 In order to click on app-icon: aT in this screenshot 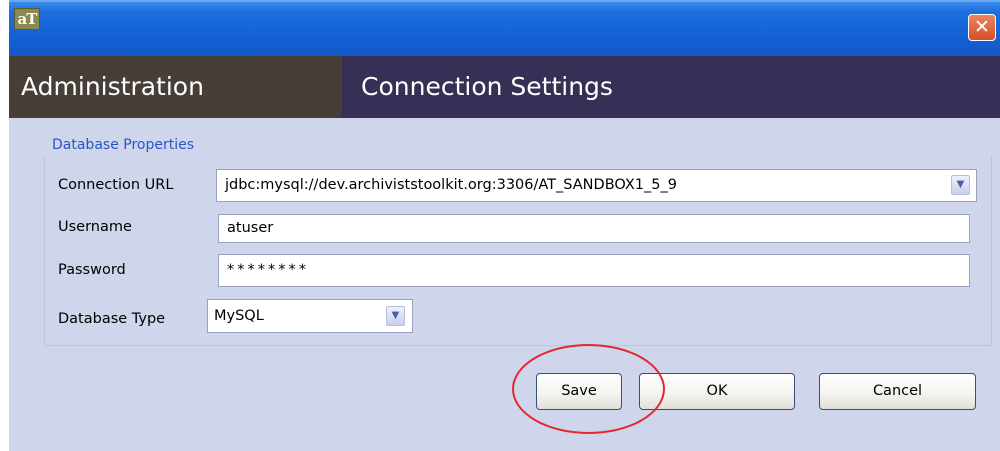, I will do `click(27, 19)`.